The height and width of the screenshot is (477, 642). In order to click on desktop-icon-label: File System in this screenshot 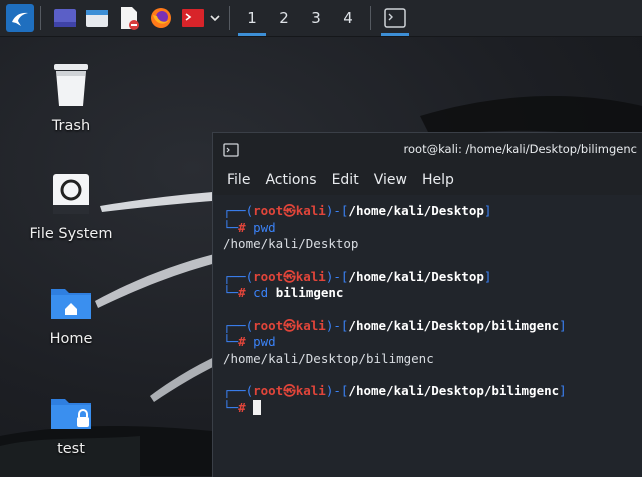, I will do `click(71, 234)`.